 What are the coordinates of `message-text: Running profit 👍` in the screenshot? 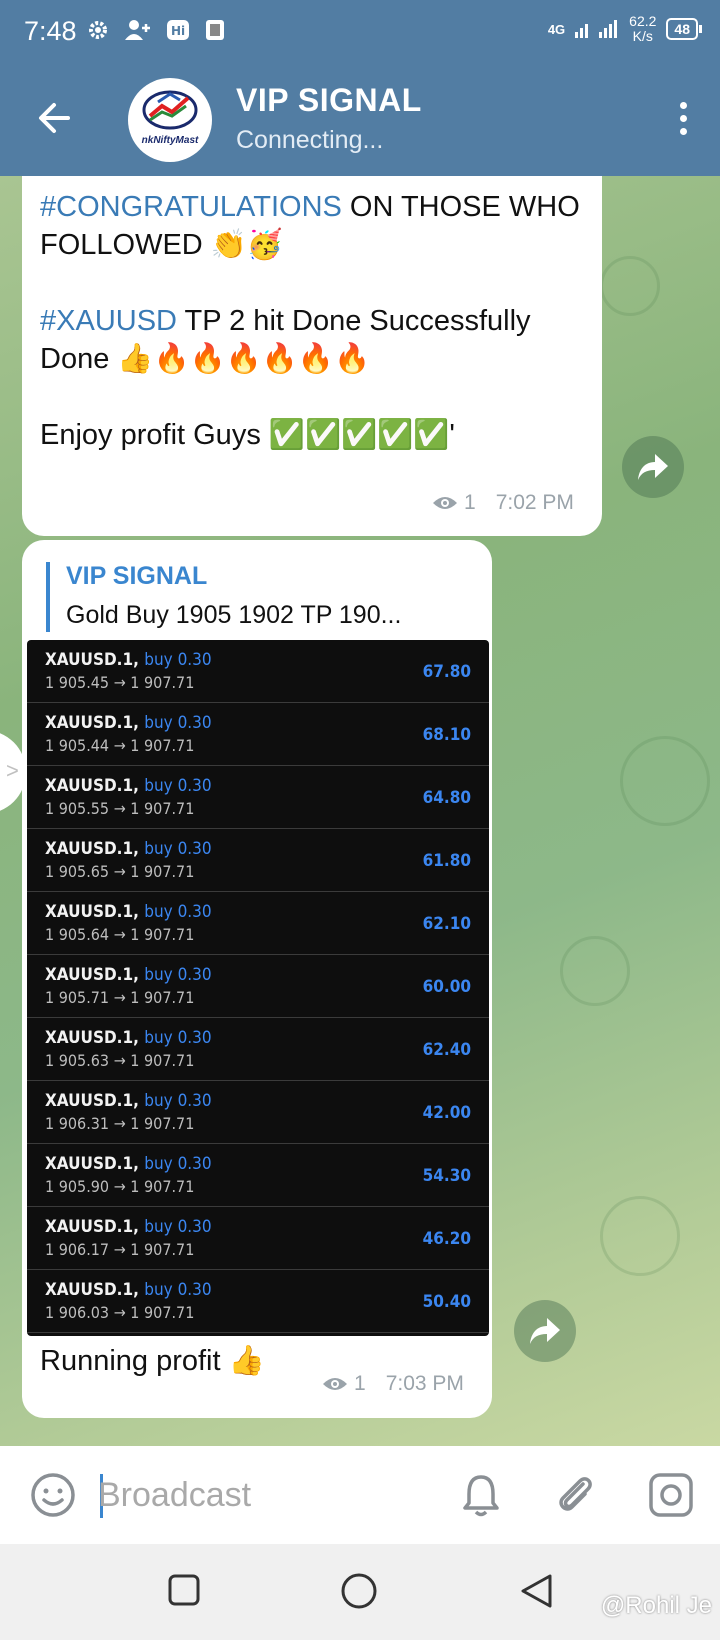 It's located at (152, 1361).